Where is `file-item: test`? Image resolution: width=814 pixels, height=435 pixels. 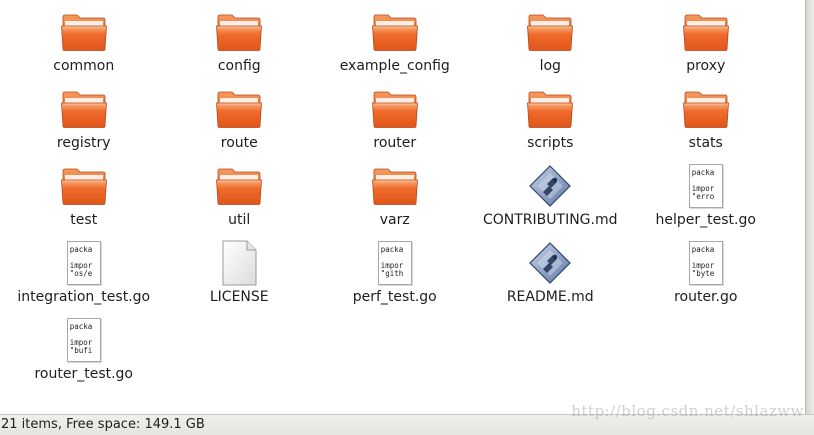 file-item: test is located at coordinates (84, 200).